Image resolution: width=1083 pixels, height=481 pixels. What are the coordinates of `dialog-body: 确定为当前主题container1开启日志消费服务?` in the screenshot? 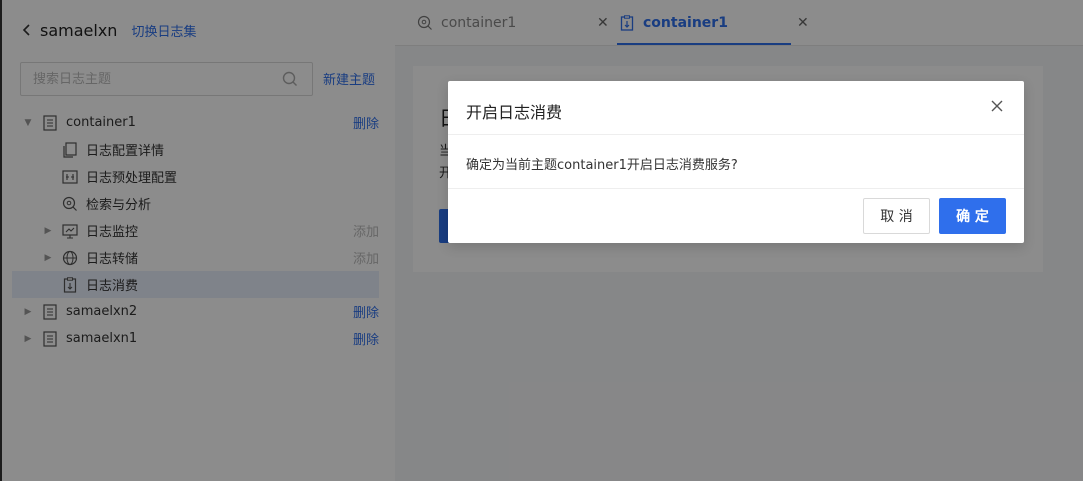 It's located at (736, 162).